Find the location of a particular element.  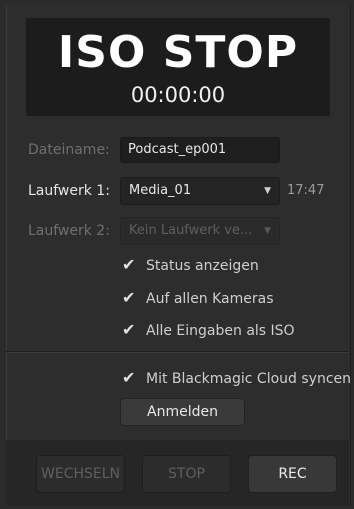

drive1-remaining-time: 17:47 is located at coordinates (306, 190).